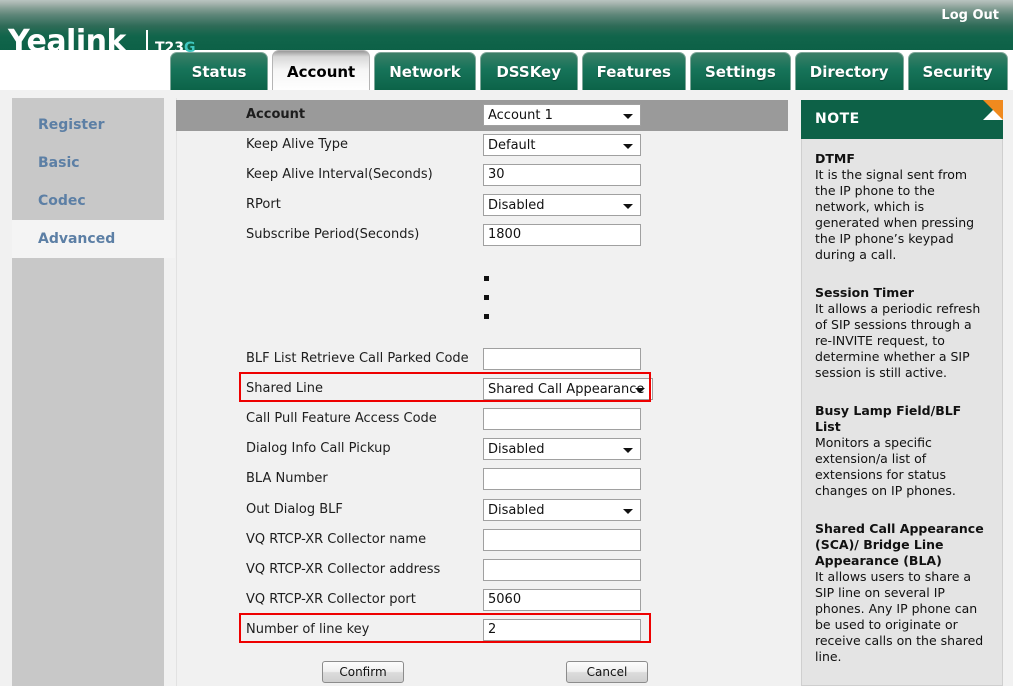  What do you see at coordinates (482, 145) in the screenshot?
I see `form-row: Keep Alive Type Default` at bounding box center [482, 145].